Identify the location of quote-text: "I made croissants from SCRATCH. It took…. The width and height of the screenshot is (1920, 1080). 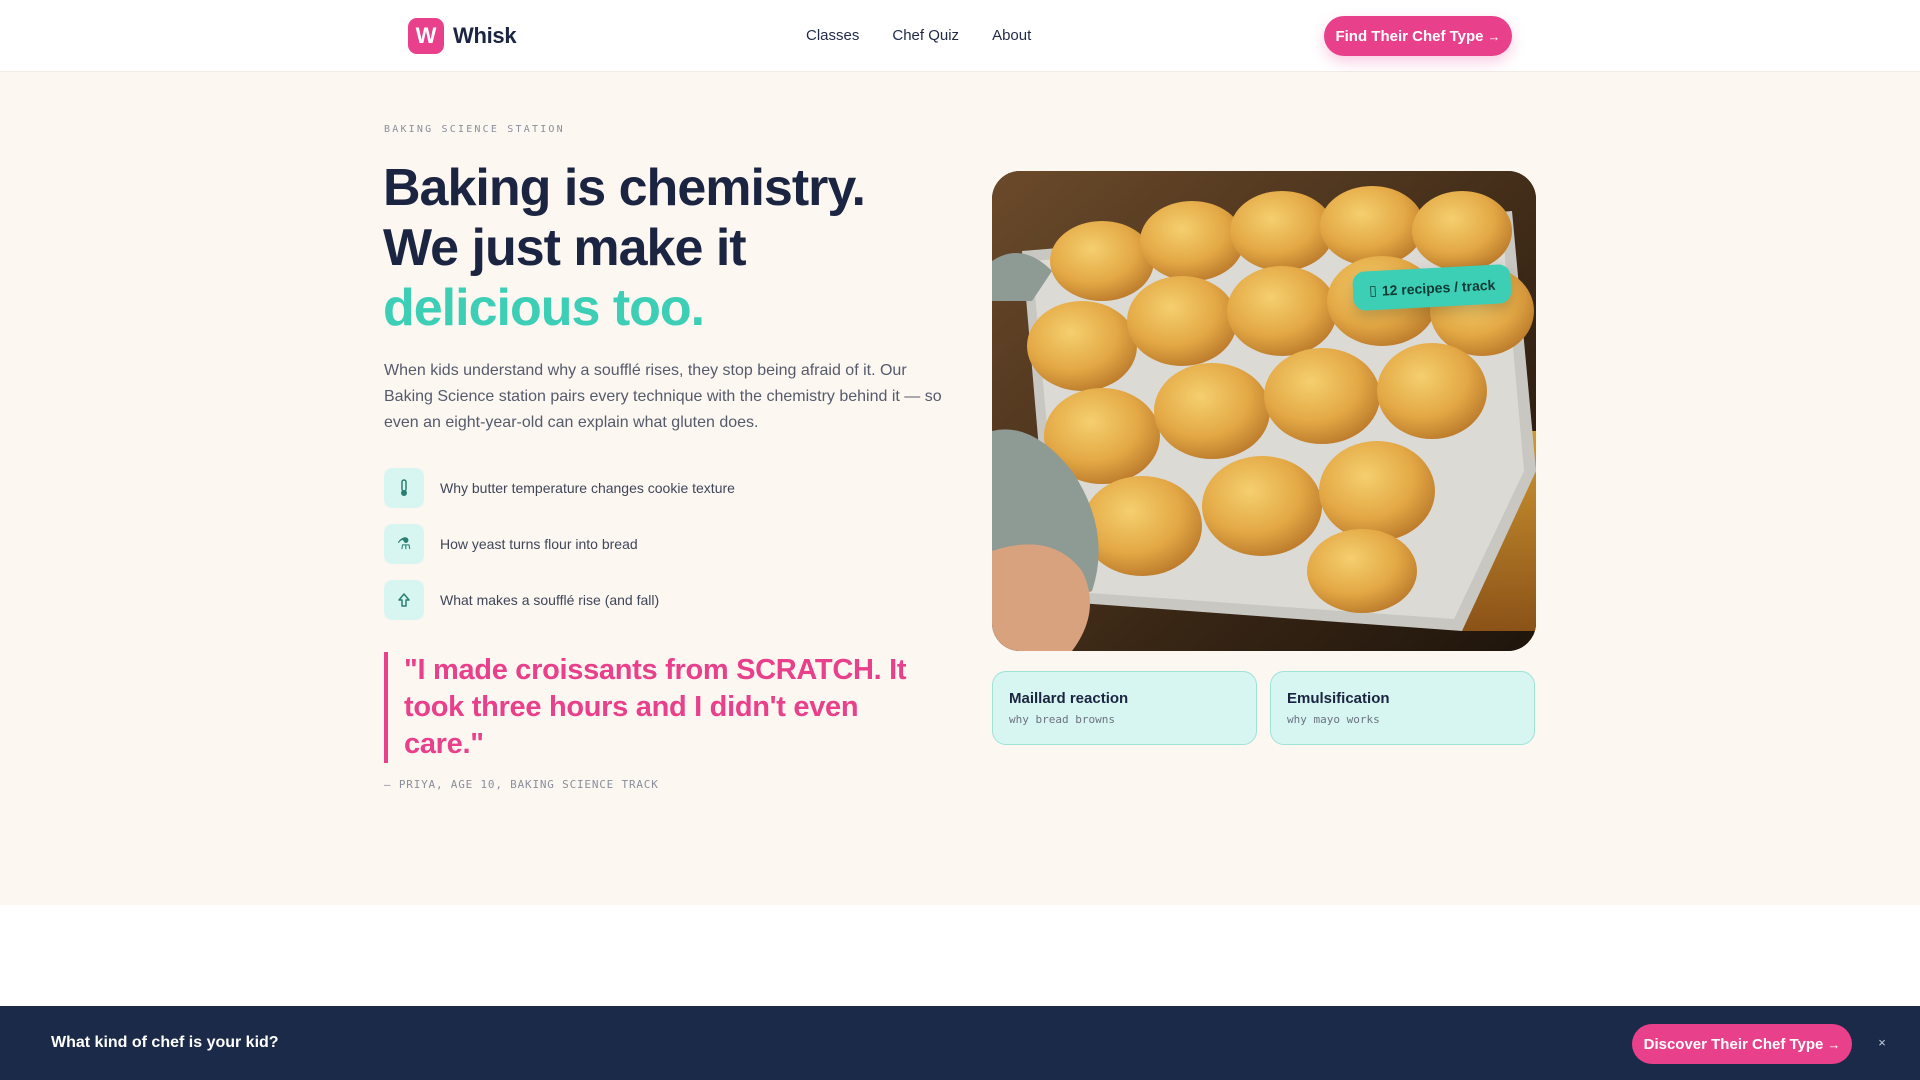
(655, 707).